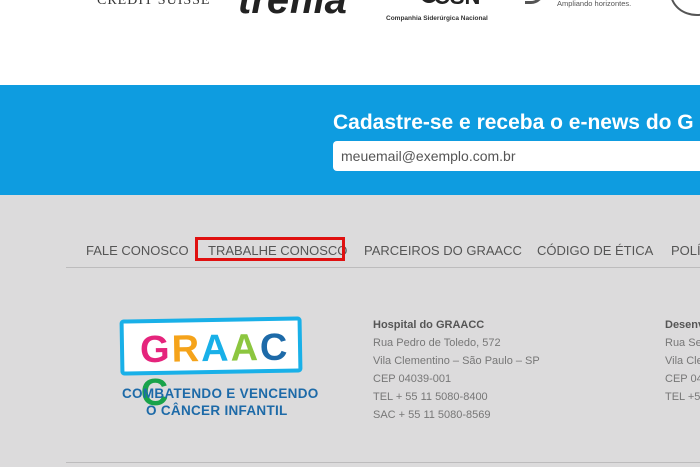  I want to click on graacc-logo-frame: GRAACC, so click(211, 365).